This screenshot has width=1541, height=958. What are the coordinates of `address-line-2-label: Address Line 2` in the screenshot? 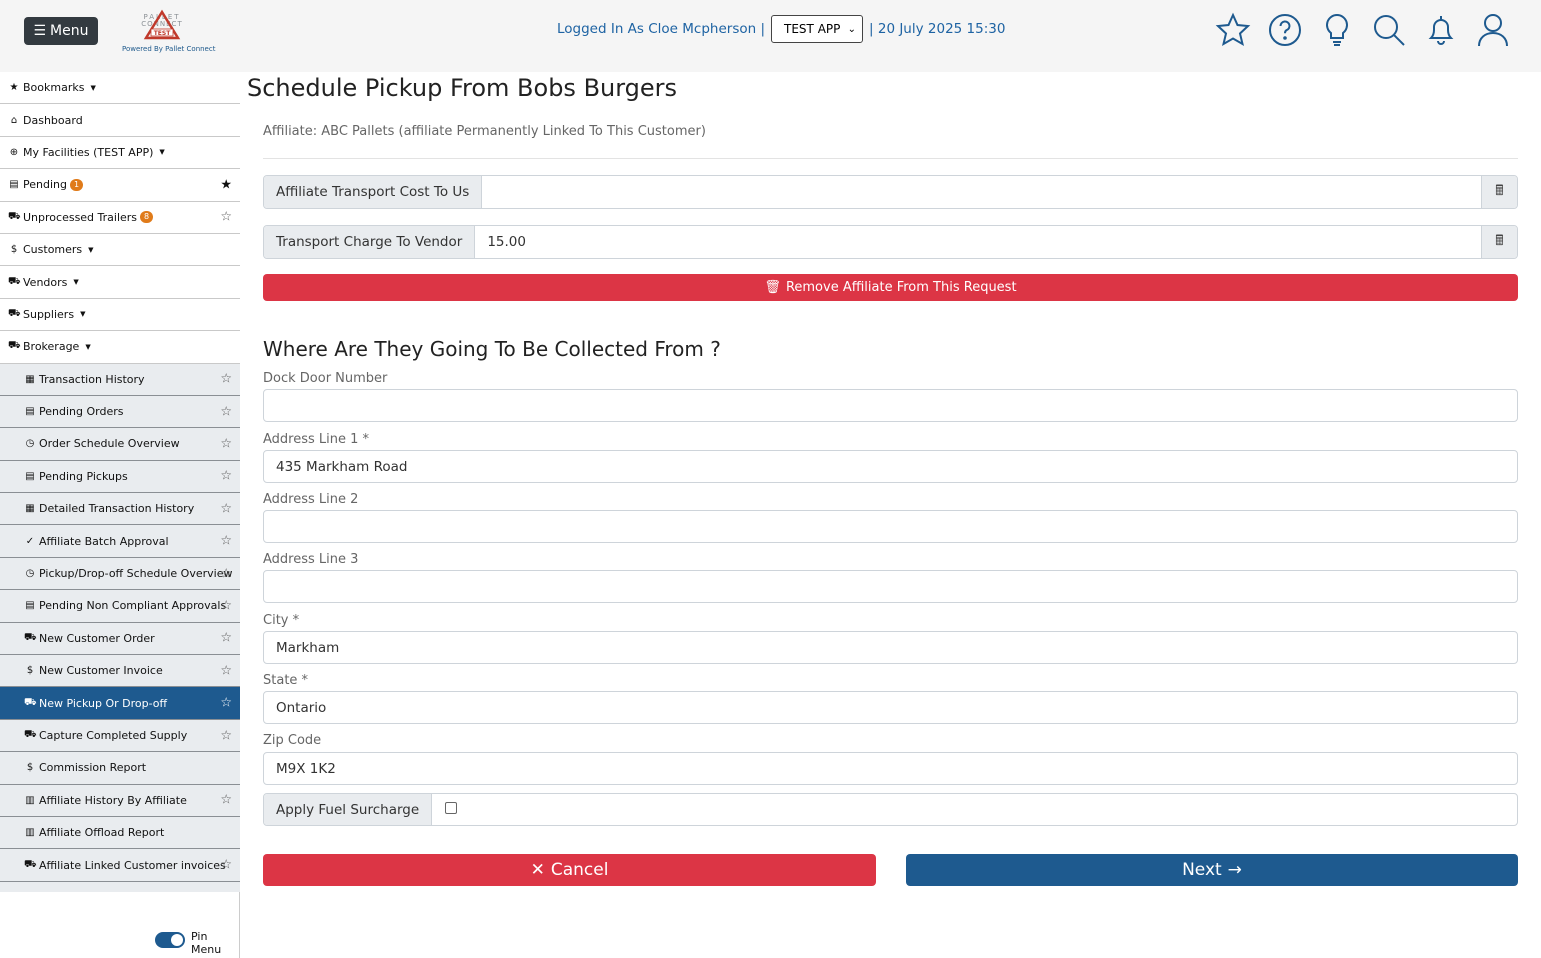 It's located at (311, 499).